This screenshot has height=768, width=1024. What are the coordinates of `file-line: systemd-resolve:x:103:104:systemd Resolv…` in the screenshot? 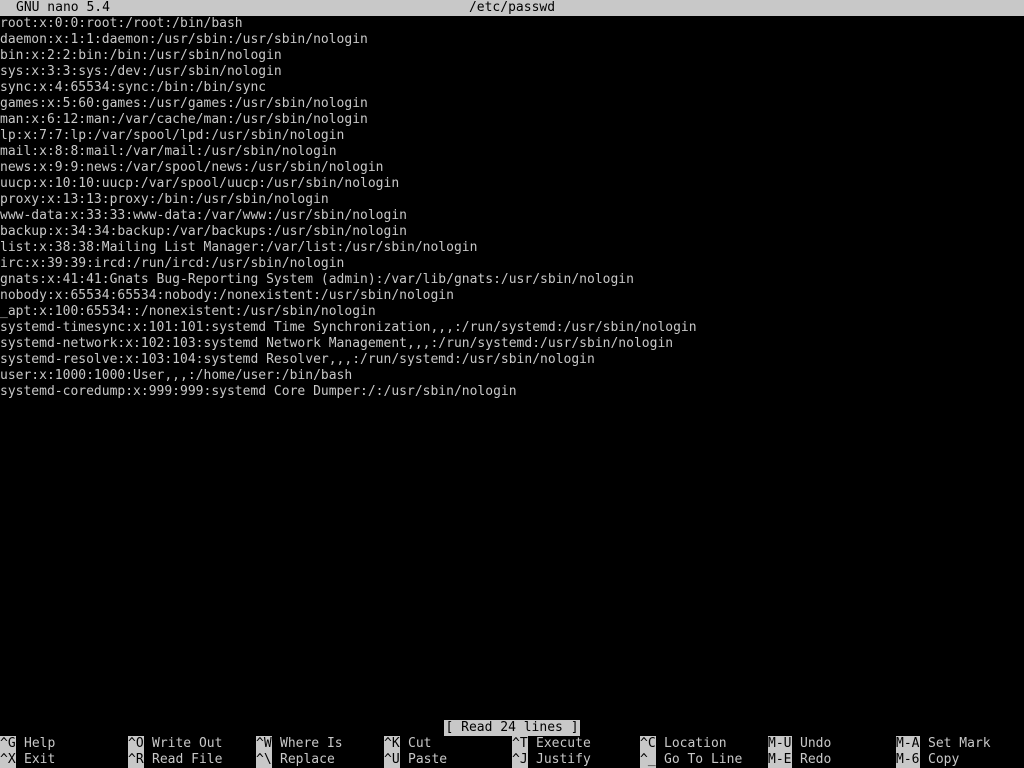 It's located at (512, 360).